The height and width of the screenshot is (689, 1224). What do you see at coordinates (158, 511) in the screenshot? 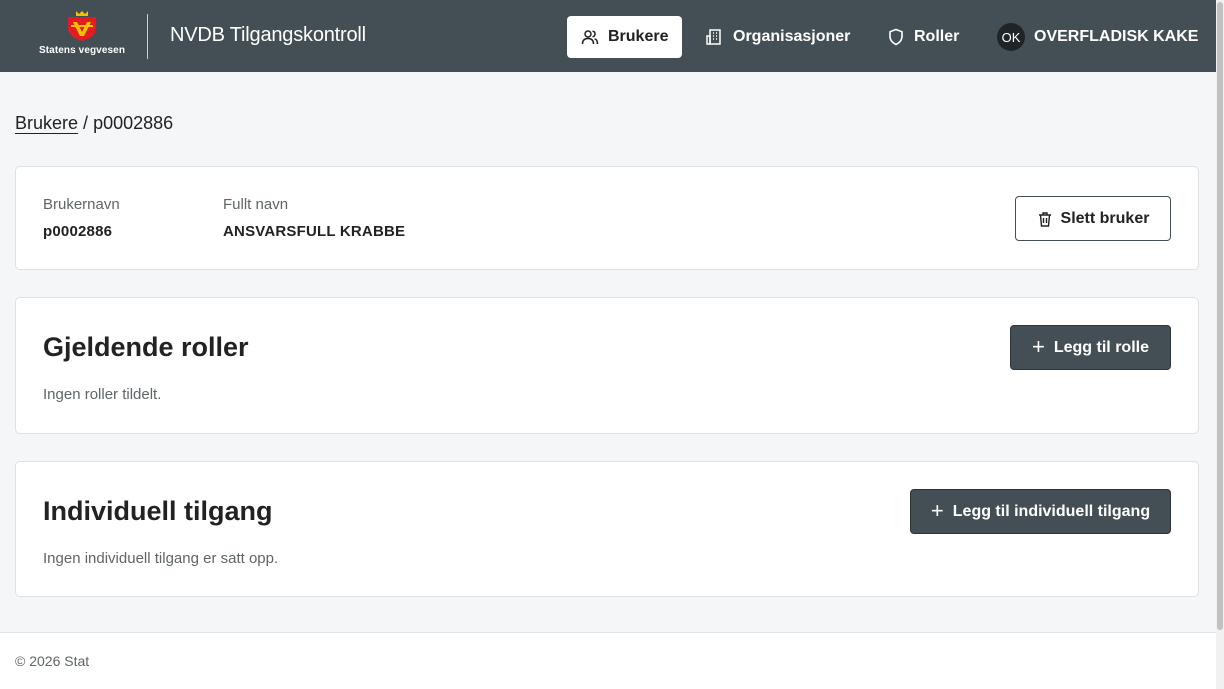
I see `access-section-title: Individuell tilgang` at bounding box center [158, 511].